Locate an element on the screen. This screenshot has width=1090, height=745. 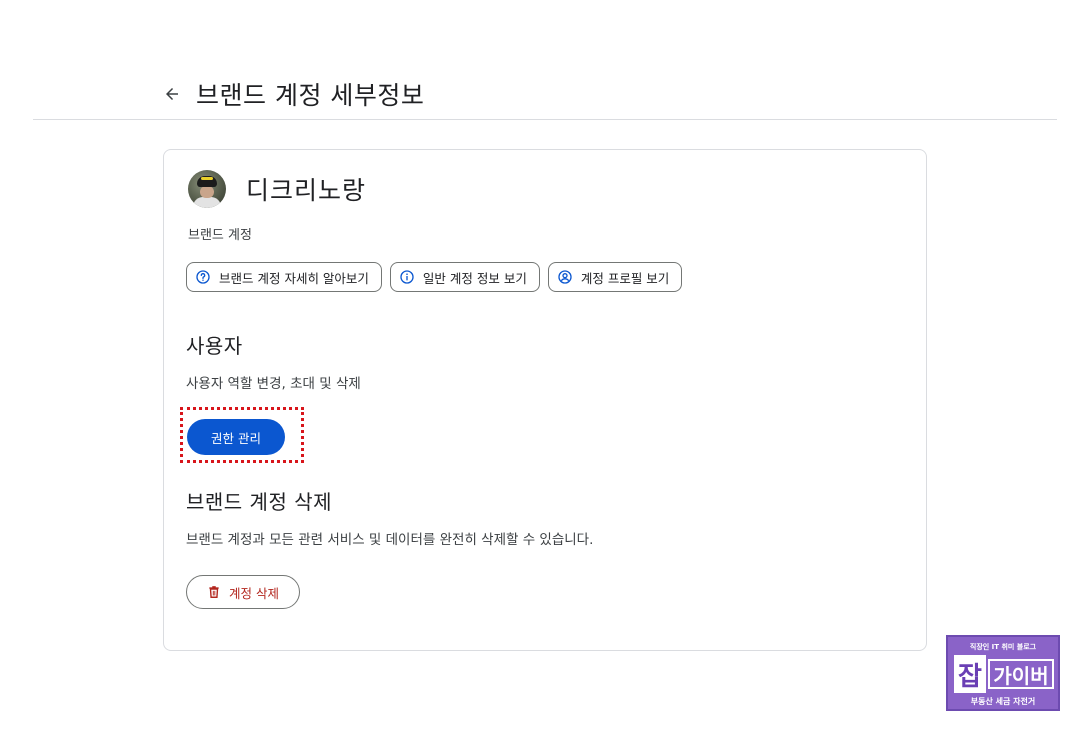
account-circle-icon is located at coordinates (565, 277).